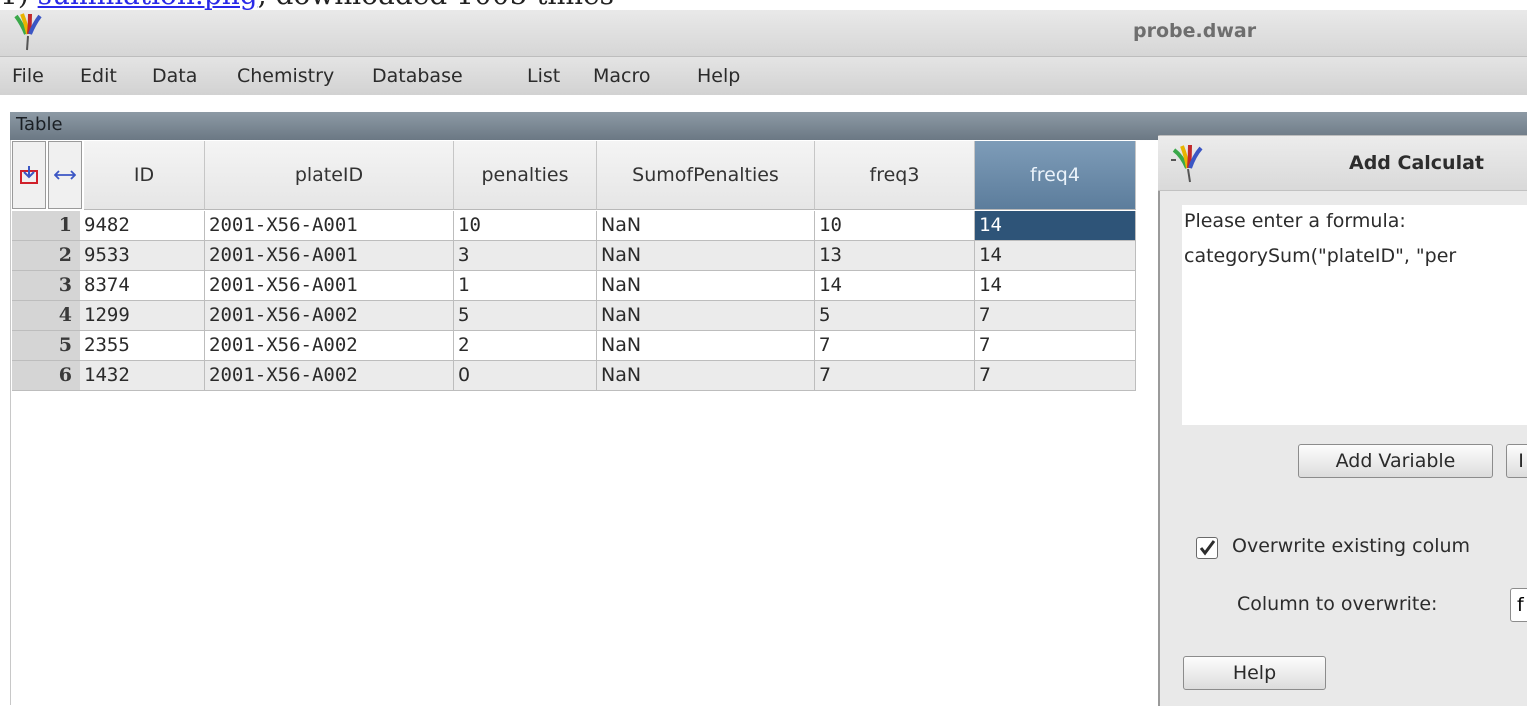 The width and height of the screenshot is (1527, 706). Describe the element at coordinates (1351, 546) in the screenshot. I see `overwrite-label: Overwrite existing colum` at that location.